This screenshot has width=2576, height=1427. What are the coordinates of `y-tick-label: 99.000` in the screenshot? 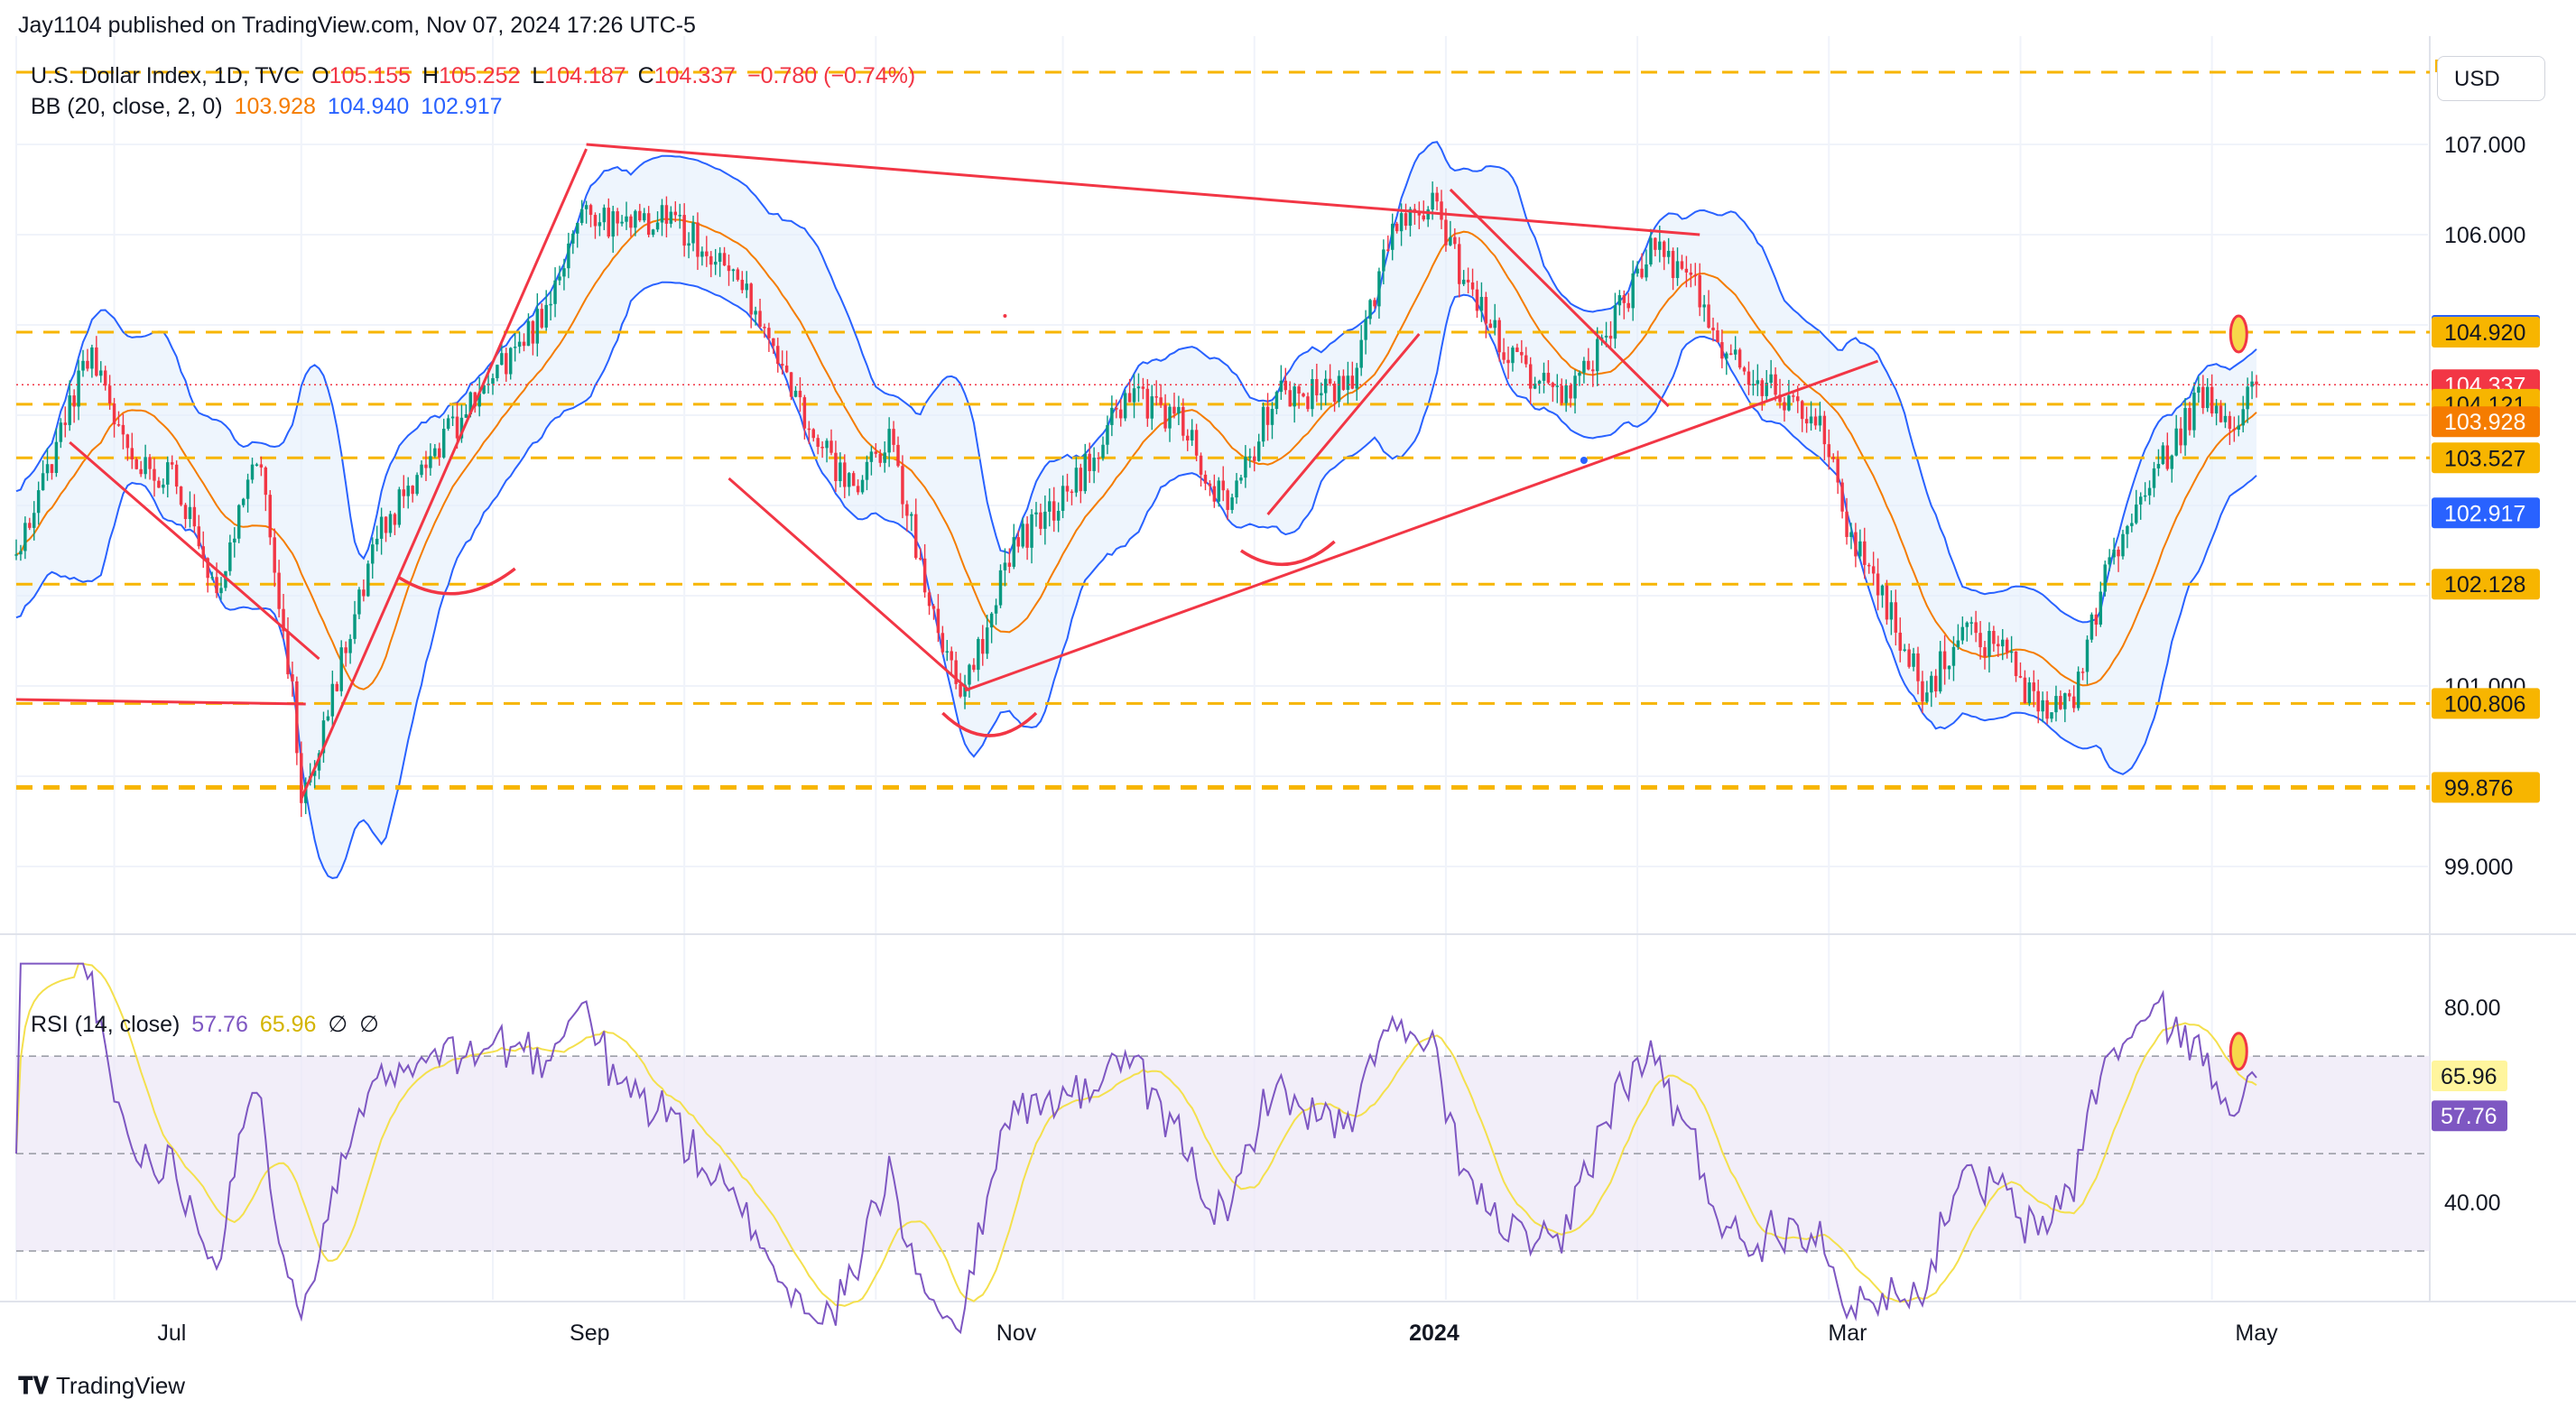 It's located at (2479, 867).